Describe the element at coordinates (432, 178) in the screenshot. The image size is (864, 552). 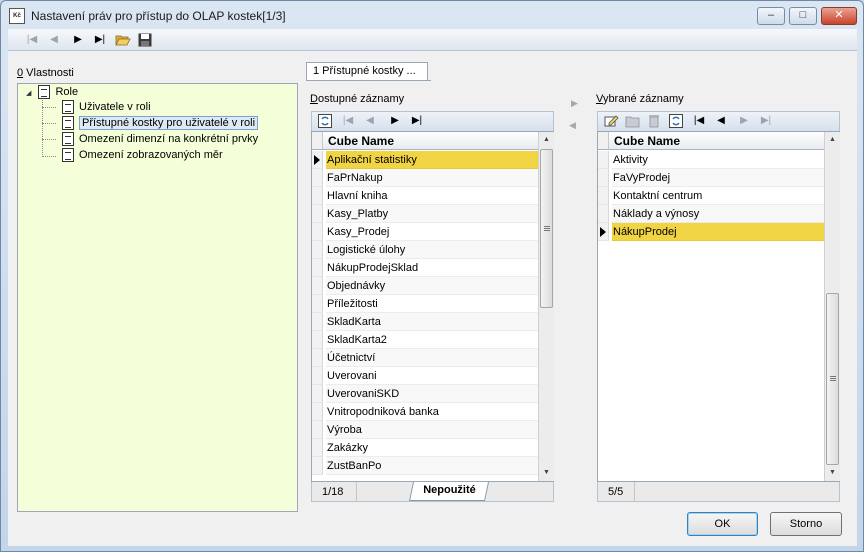
I see `cube-name-cell: FaPrNakup` at that location.